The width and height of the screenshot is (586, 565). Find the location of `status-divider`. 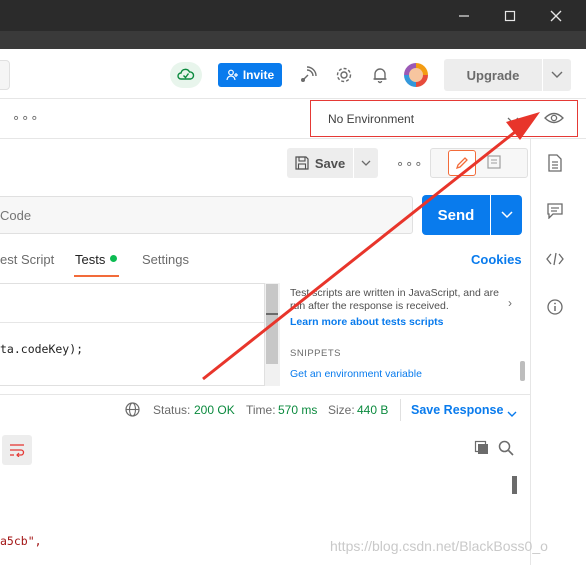

status-divider is located at coordinates (400, 410).